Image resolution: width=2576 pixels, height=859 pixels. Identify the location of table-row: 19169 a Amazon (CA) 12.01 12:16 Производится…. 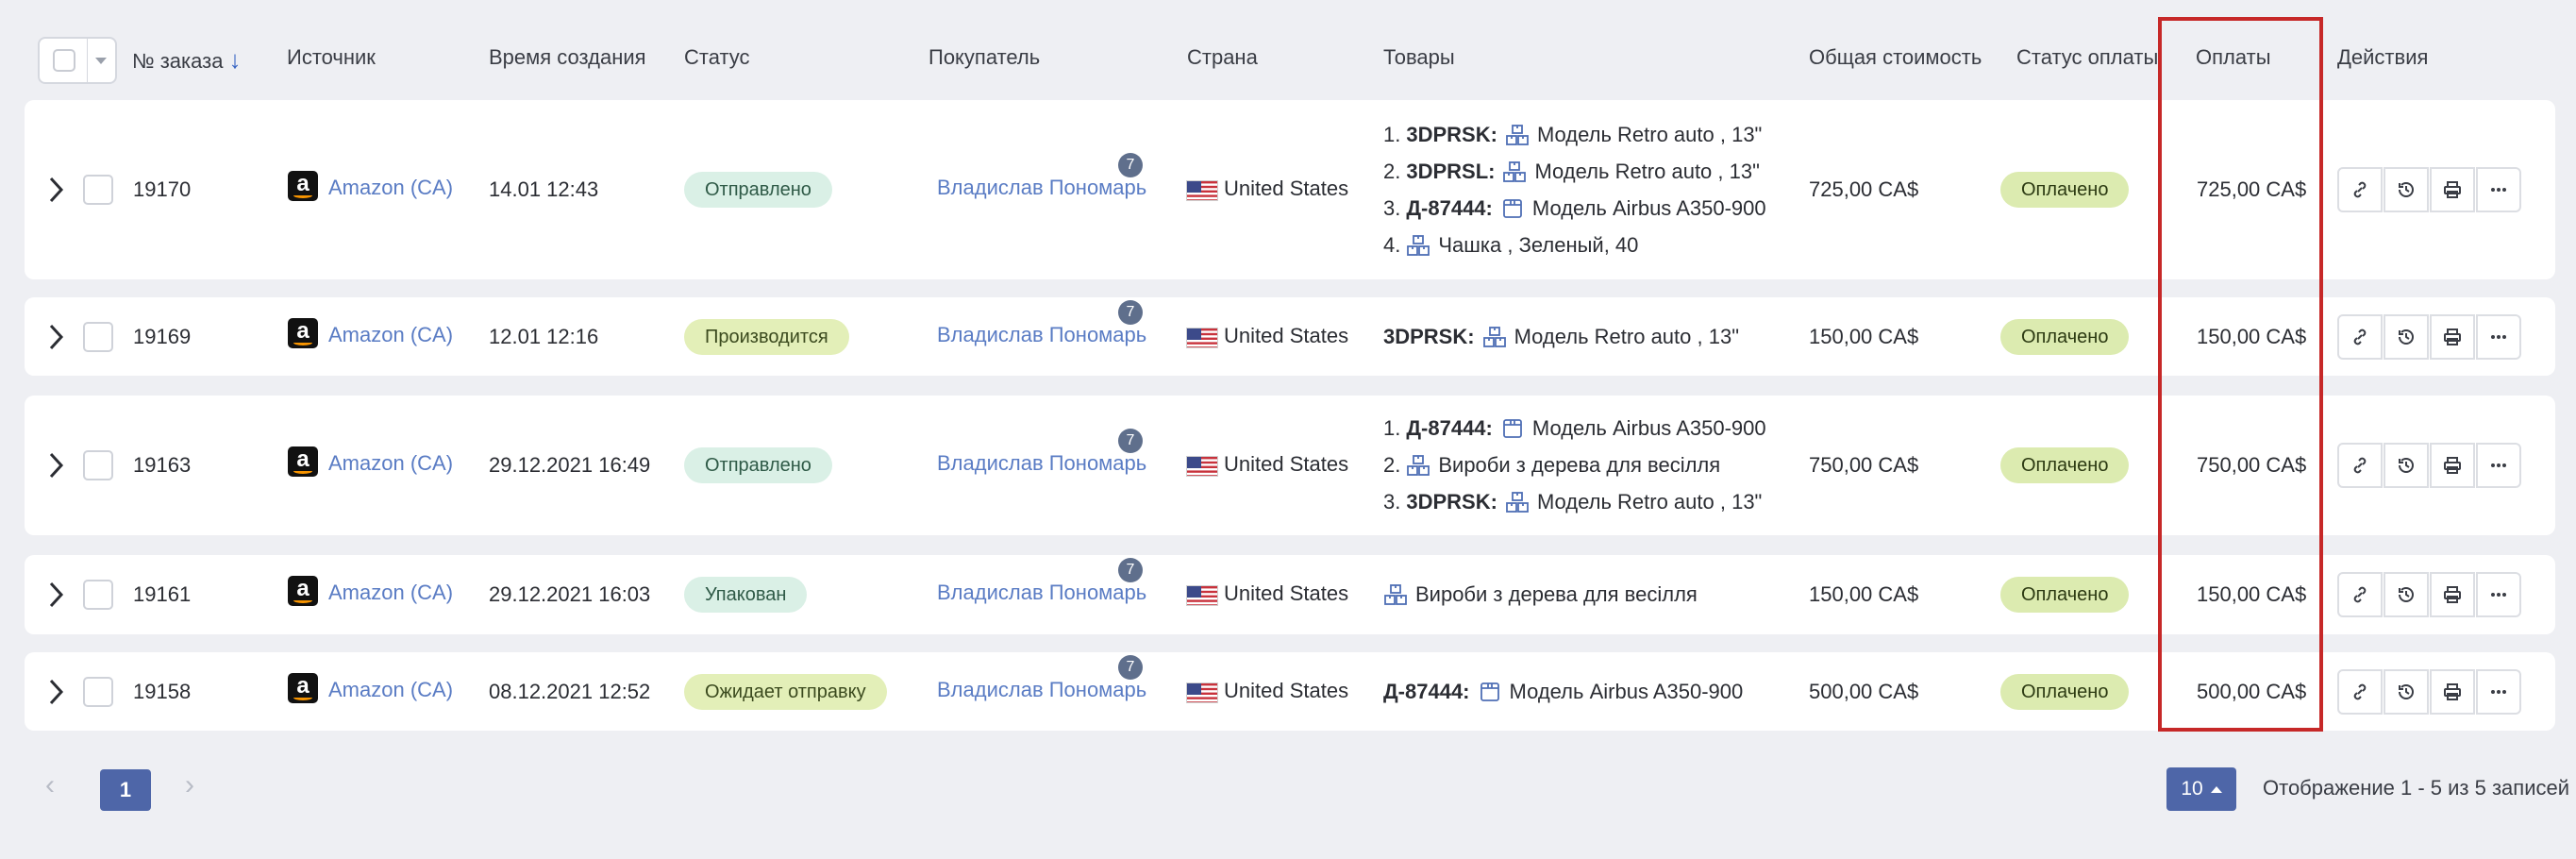
(1290, 336).